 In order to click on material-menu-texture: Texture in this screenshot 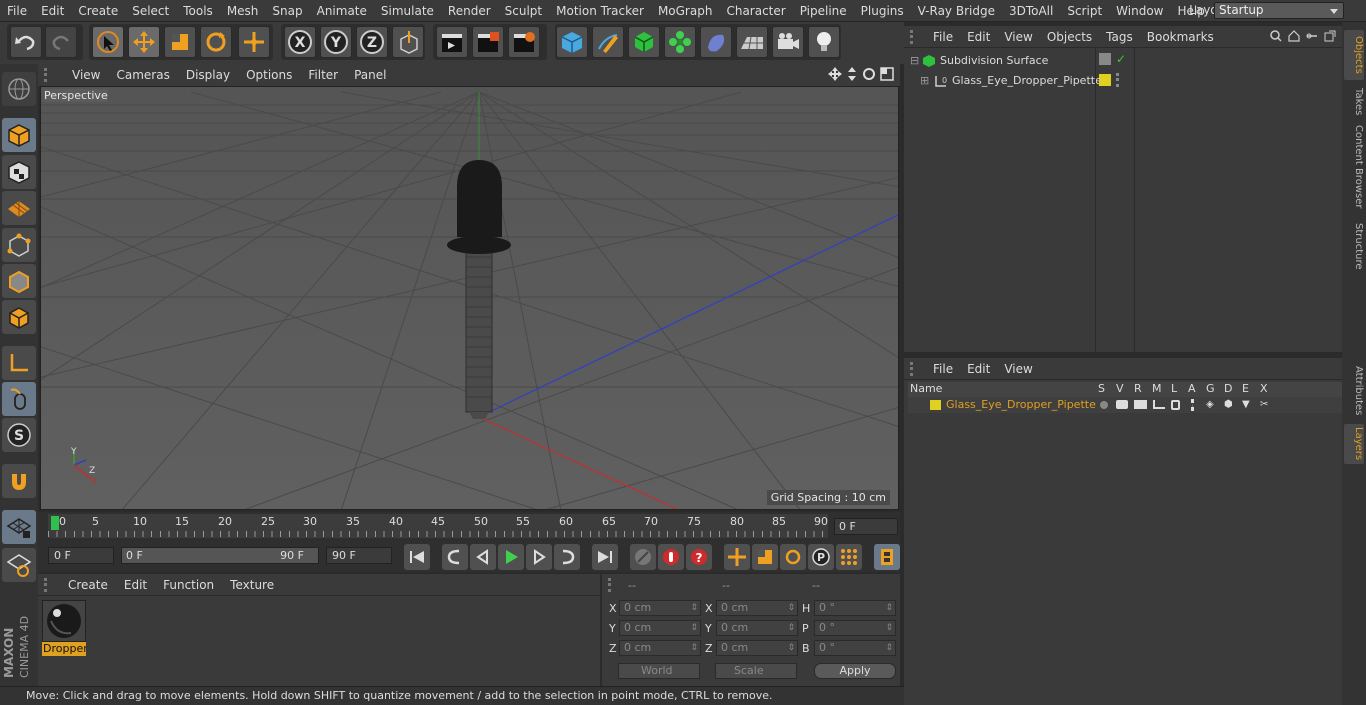, I will do `click(252, 585)`.